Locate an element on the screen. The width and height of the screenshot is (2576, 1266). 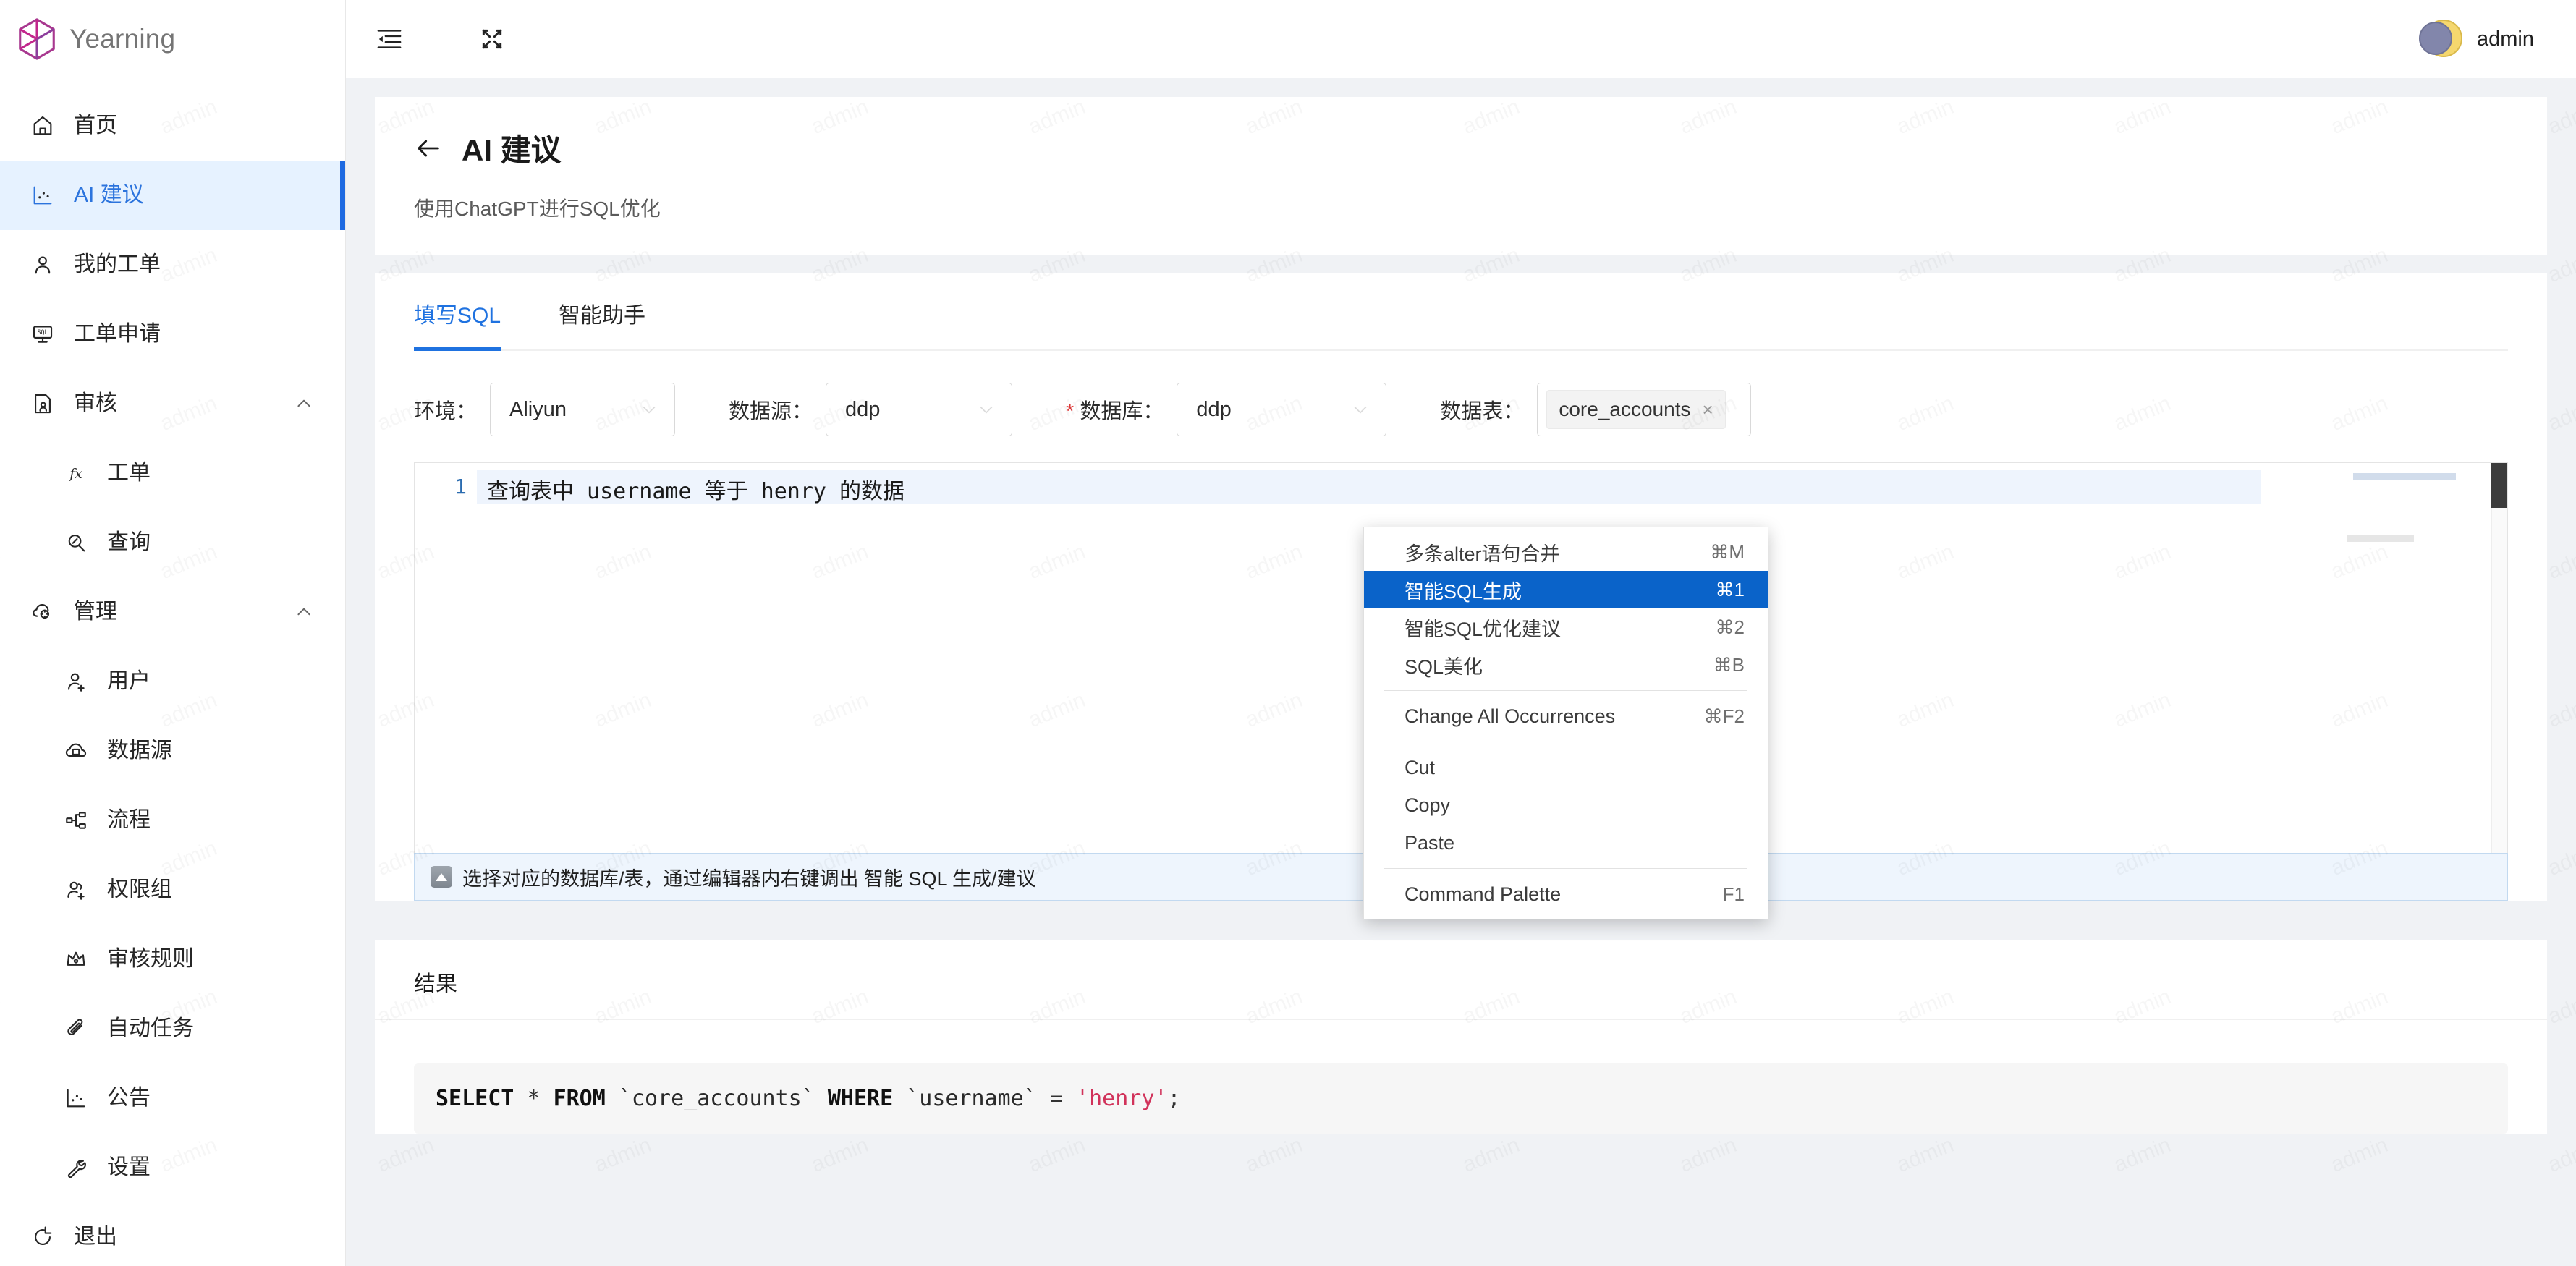
context-menu-item-4: Change All Occurrences ⌘F2 is located at coordinates (1566, 716).